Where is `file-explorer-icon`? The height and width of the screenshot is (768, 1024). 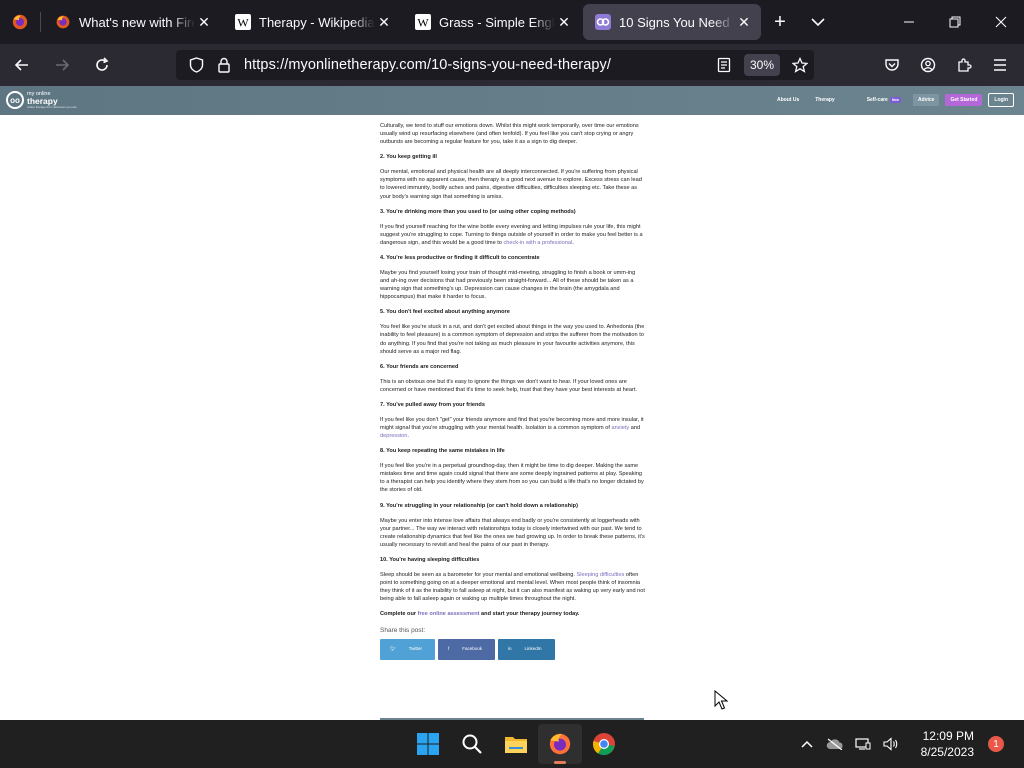
file-explorer-icon is located at coordinates (516, 744).